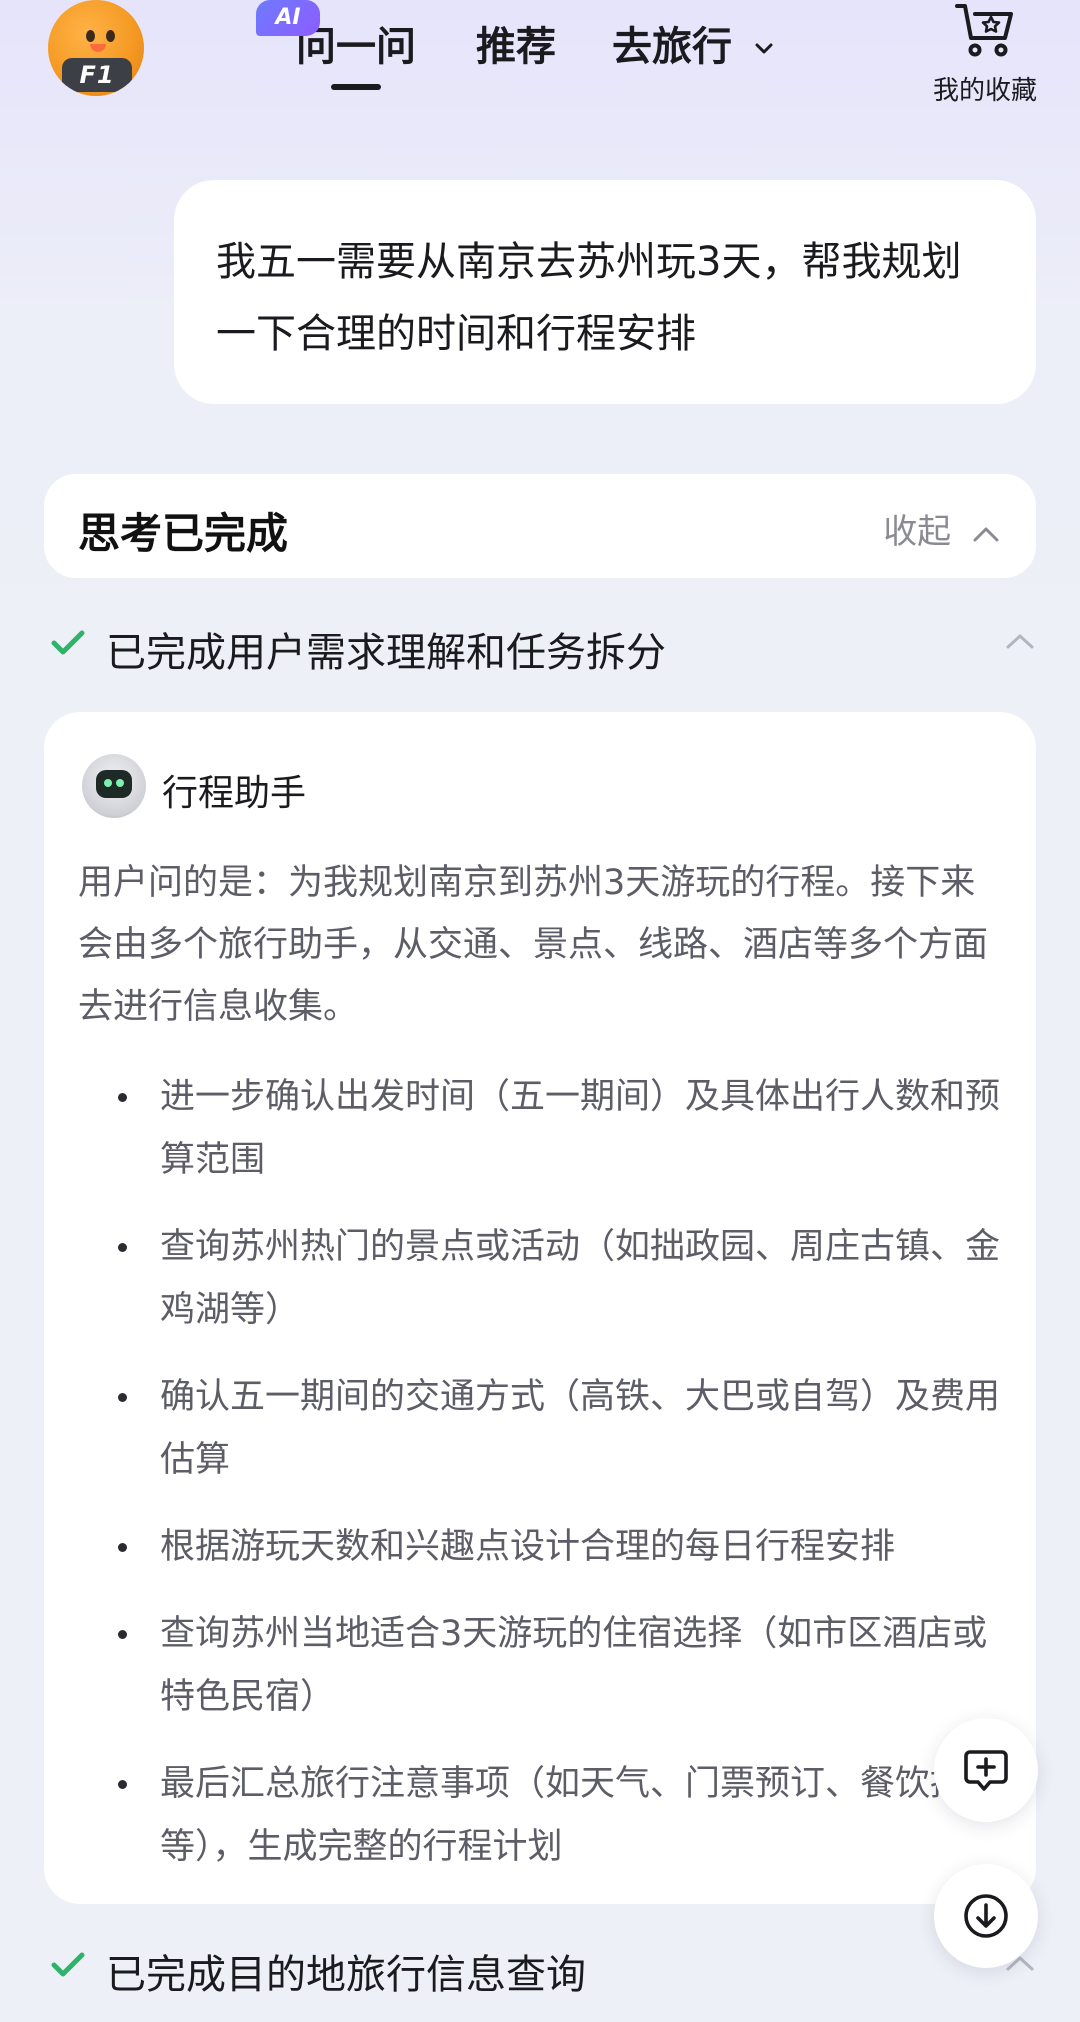  I want to click on list-item: 查询苏州当地适合3天游玩的住宿选择（如市区酒店或特色民宿）, so click(550, 1666).